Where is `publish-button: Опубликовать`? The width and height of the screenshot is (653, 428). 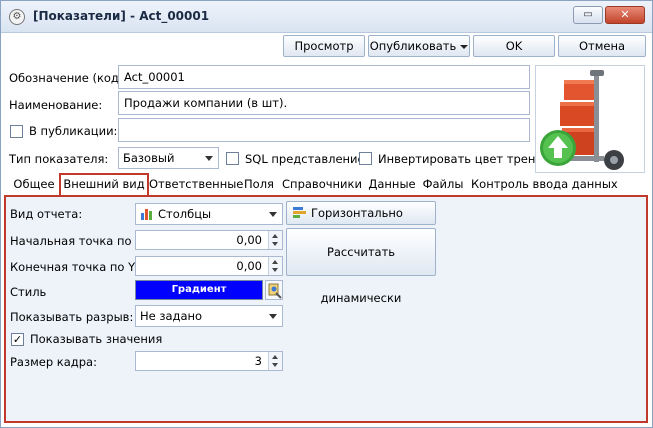 publish-button: Опубликовать is located at coordinates (419, 46).